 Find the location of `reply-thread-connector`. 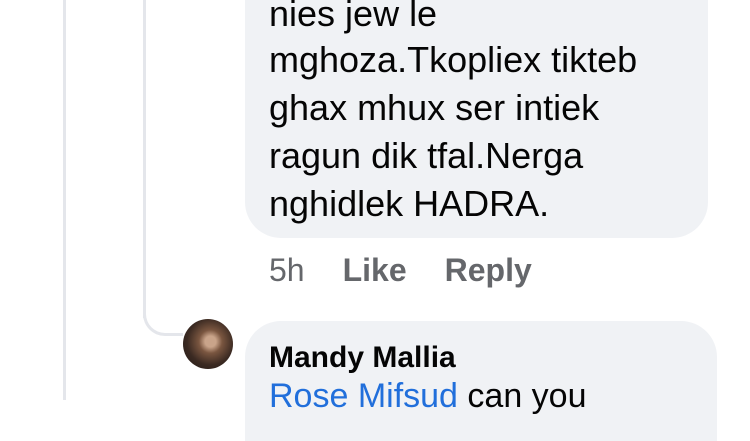

reply-thread-connector is located at coordinates (163, 313).